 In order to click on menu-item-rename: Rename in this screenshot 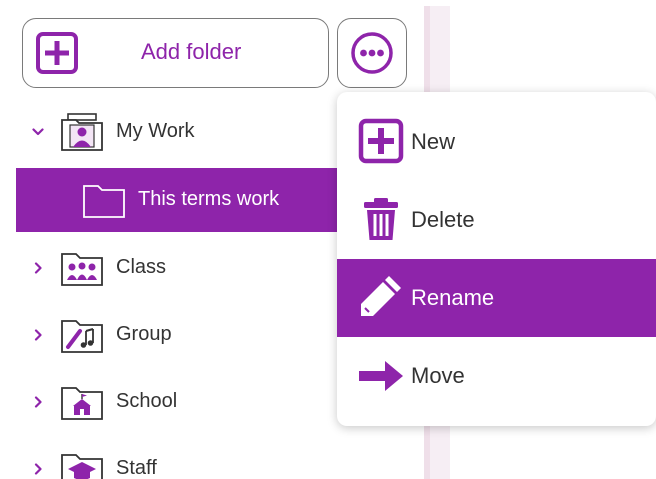, I will do `click(496, 298)`.